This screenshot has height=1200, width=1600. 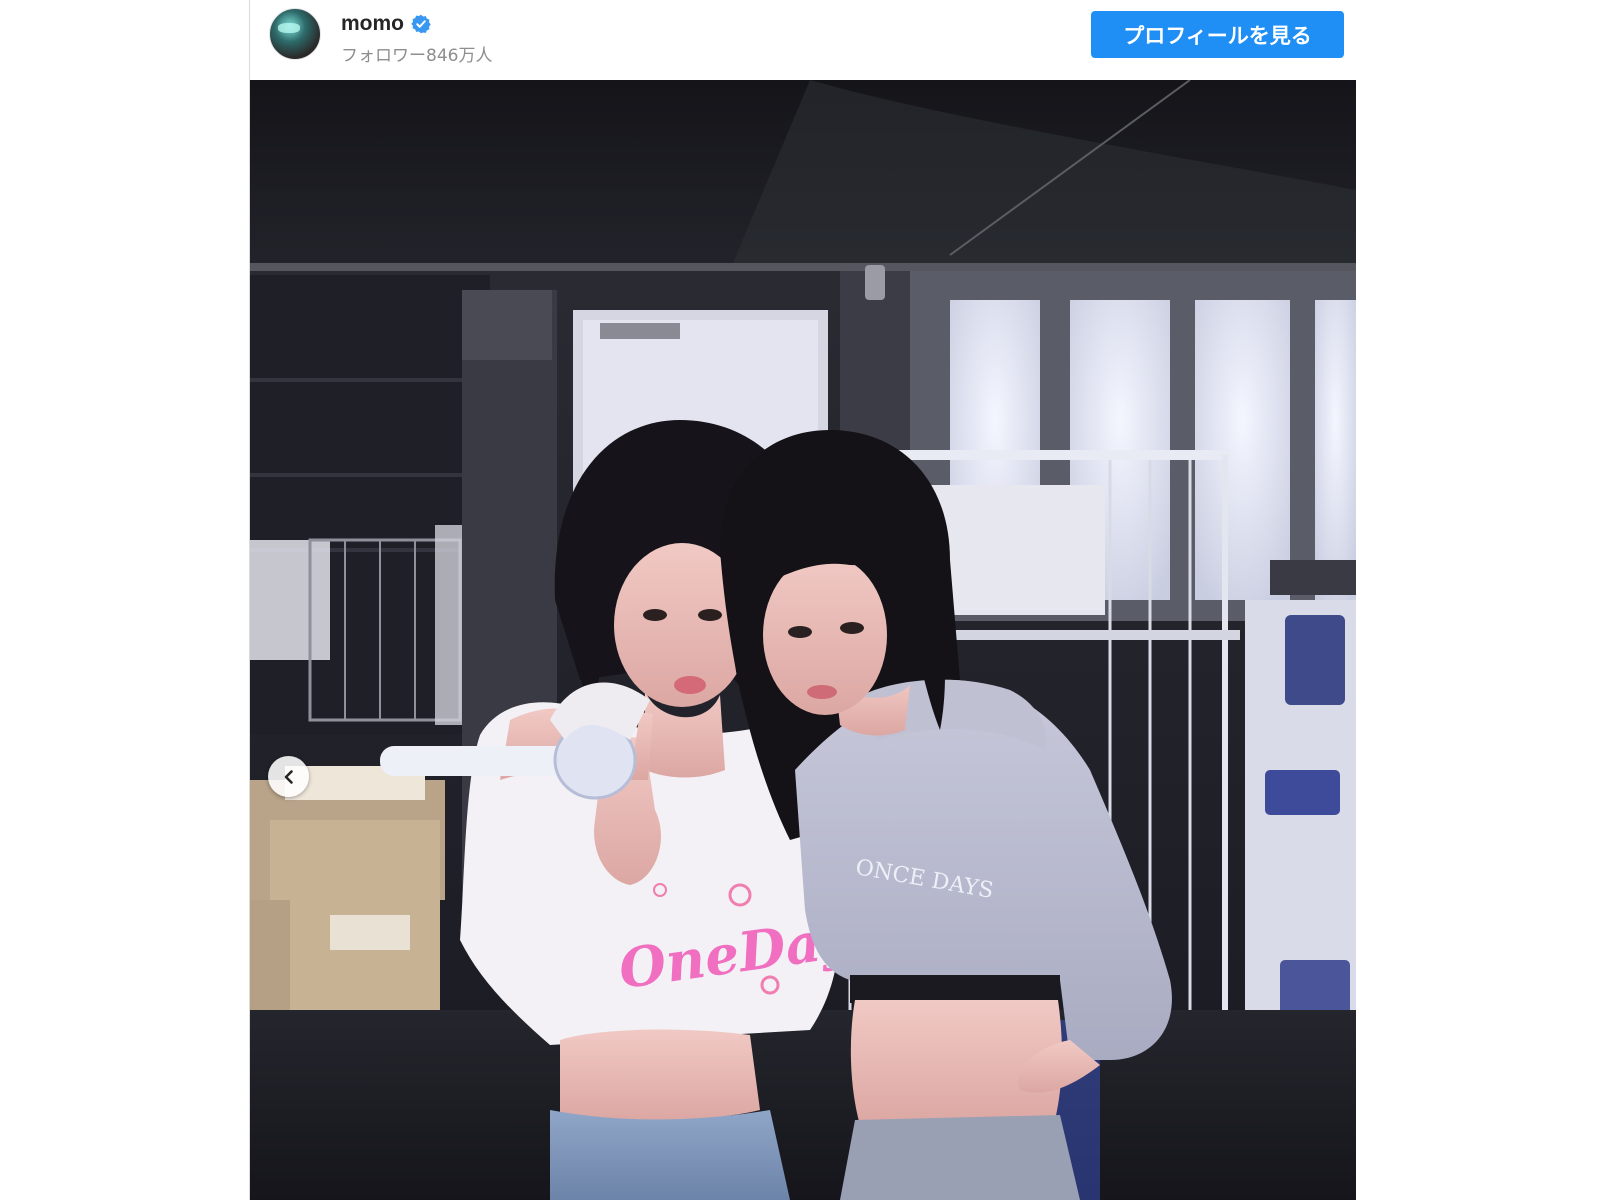 What do you see at coordinates (417, 56) in the screenshot?
I see `follower-count: フォロワー846万人` at bounding box center [417, 56].